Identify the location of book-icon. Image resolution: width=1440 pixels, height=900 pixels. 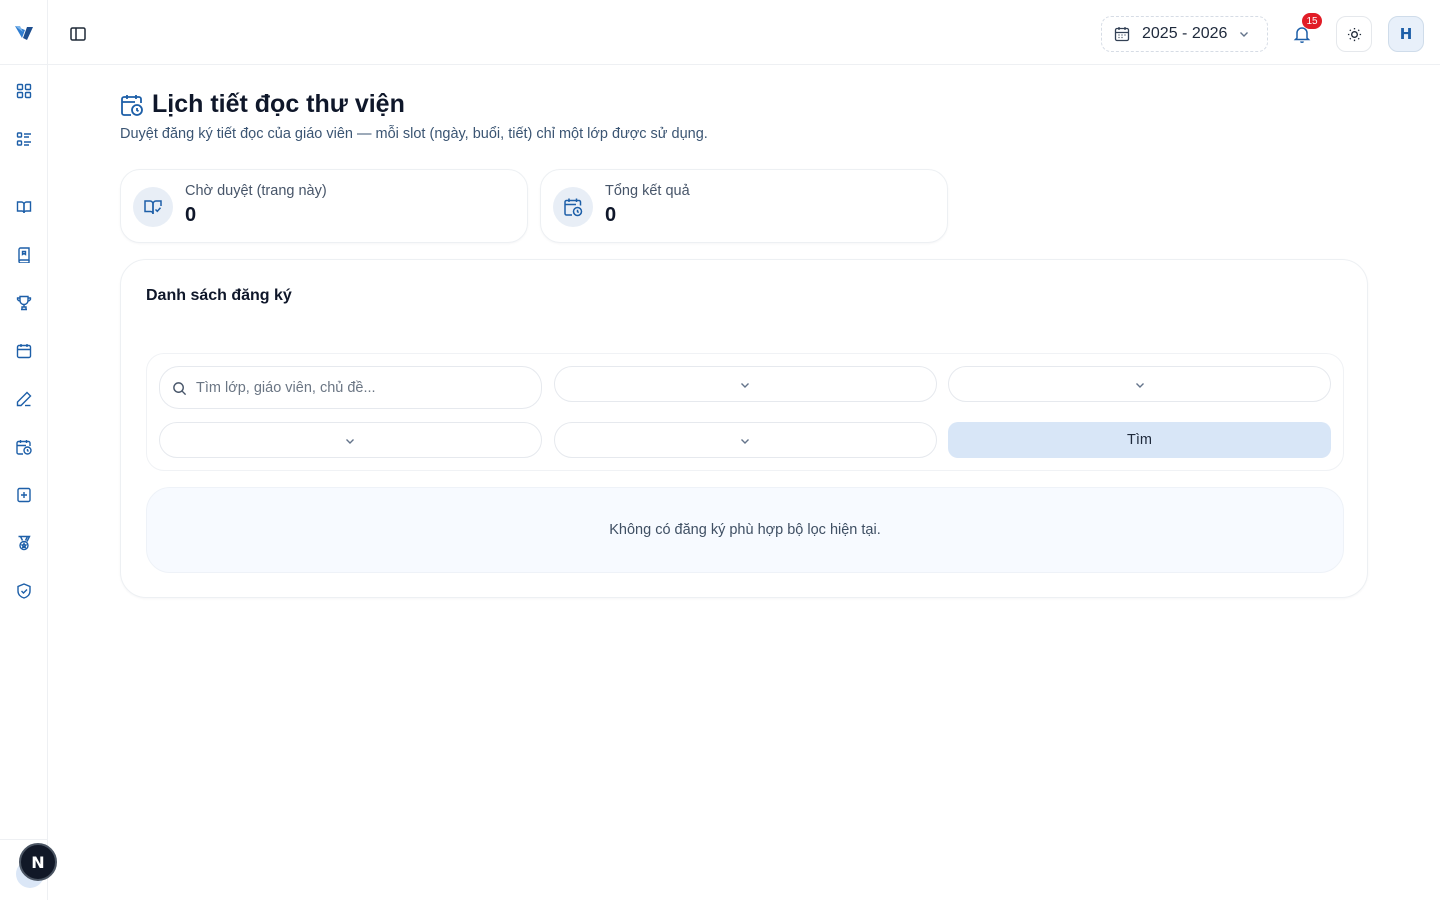
(24, 255).